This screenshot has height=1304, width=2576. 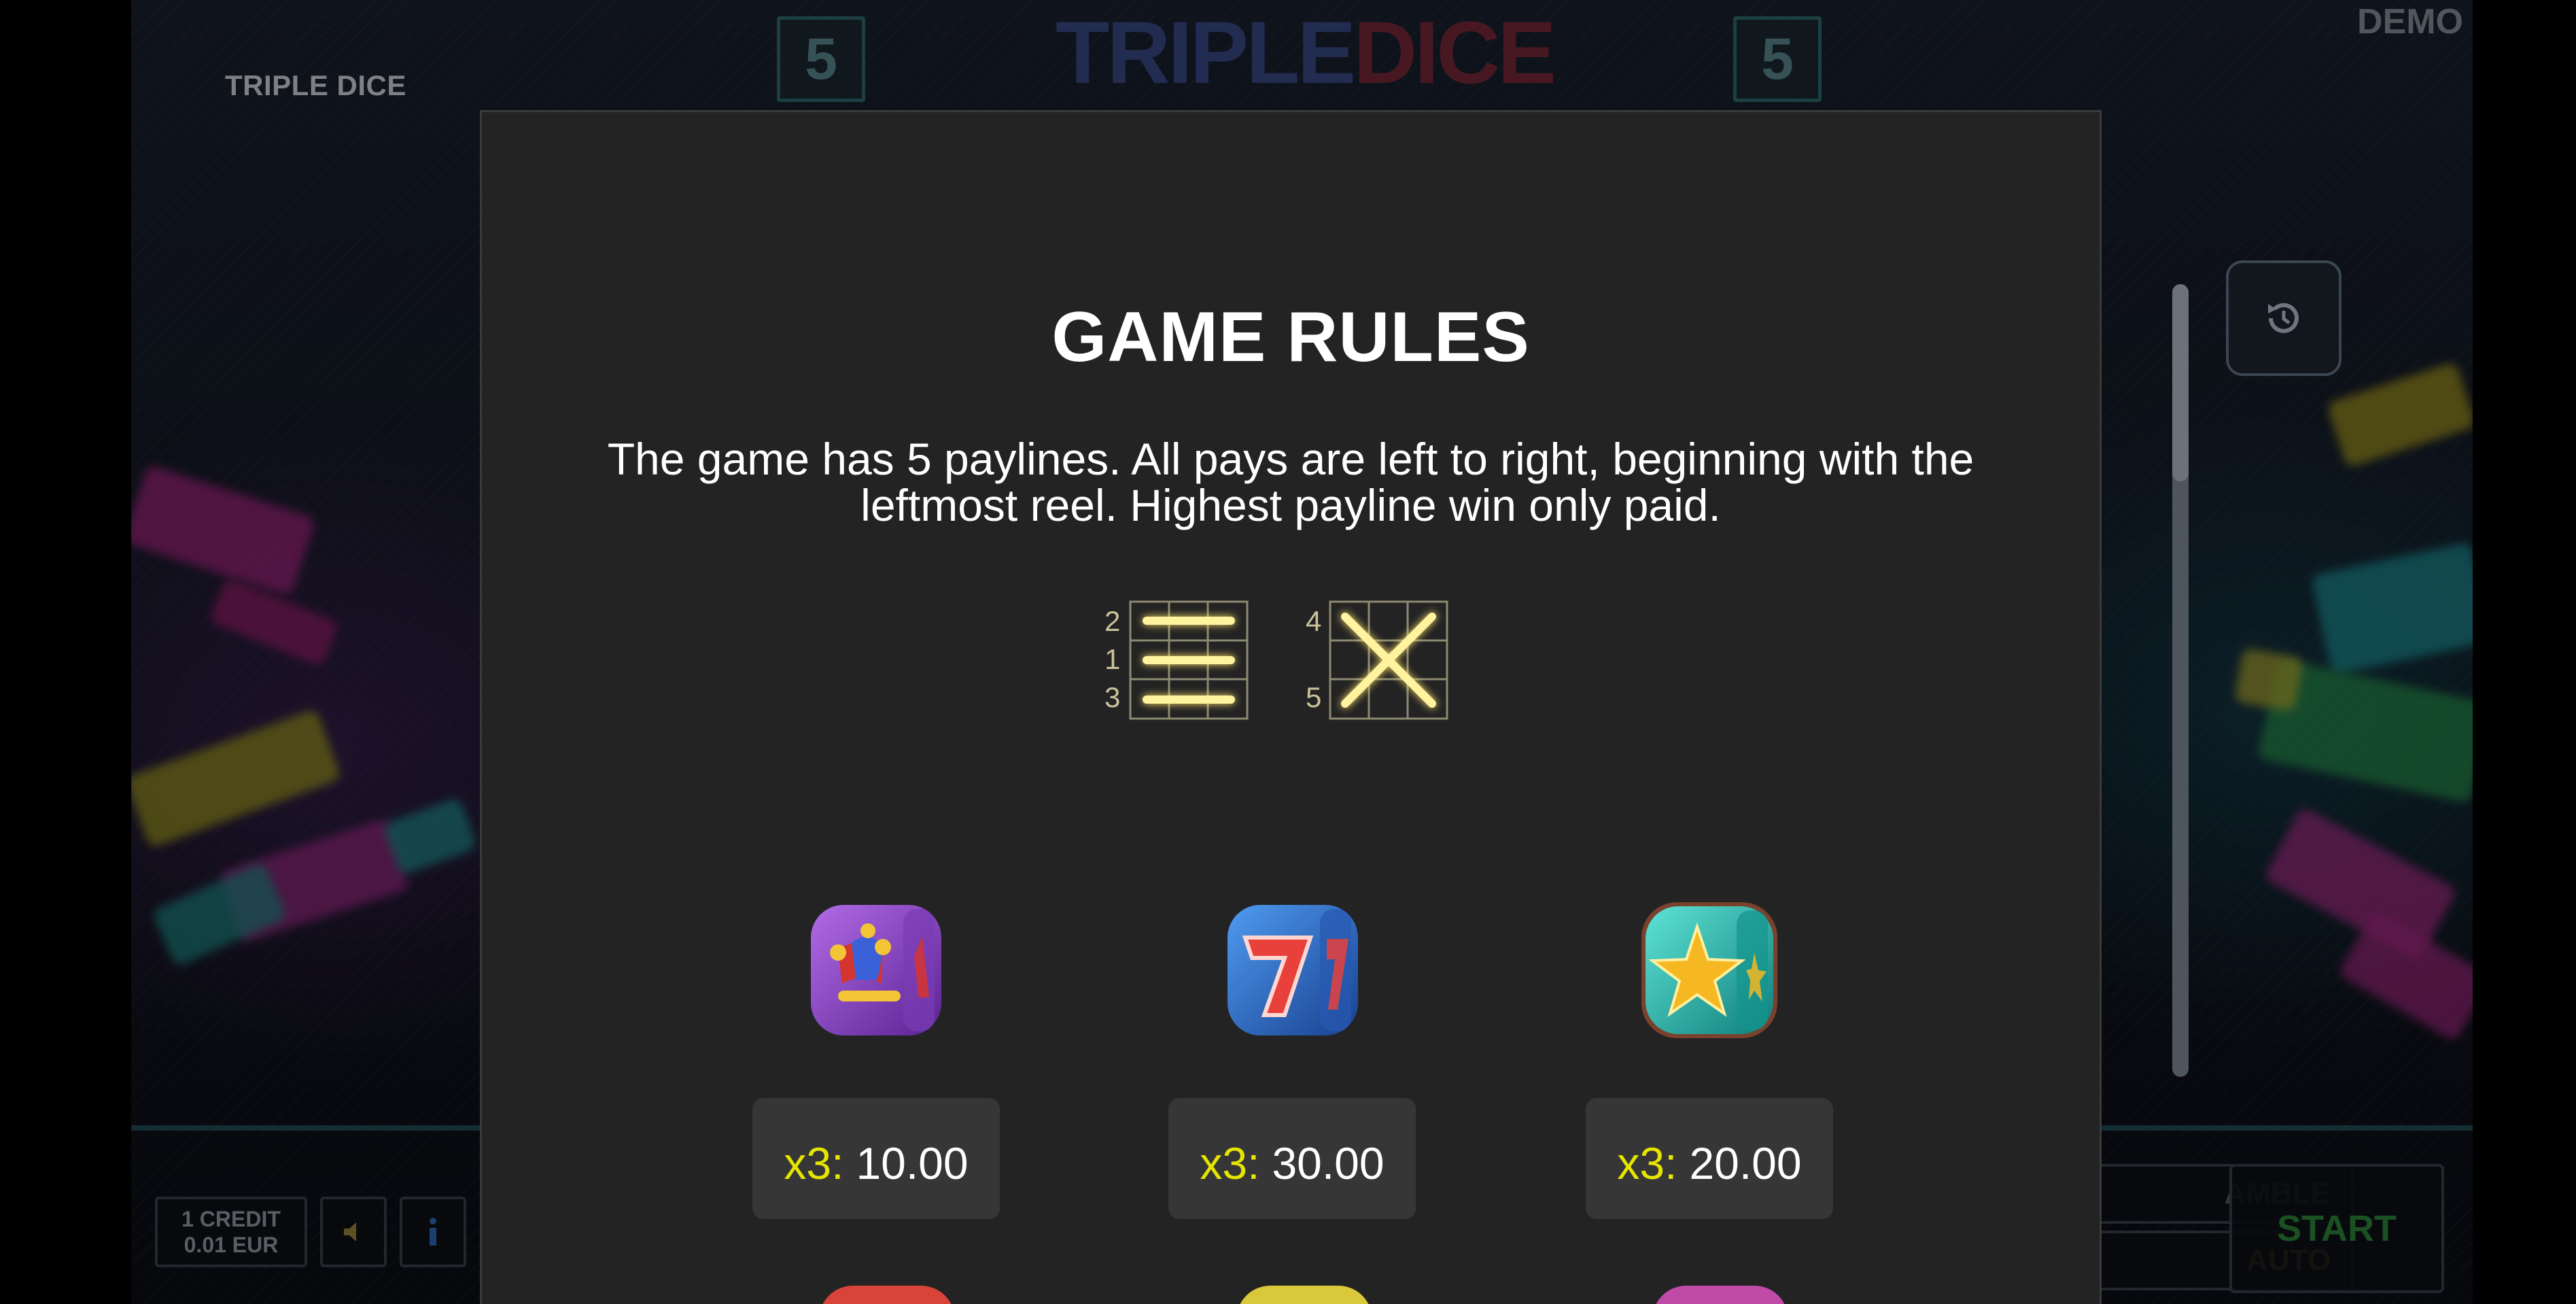 What do you see at coordinates (1304, 1295) in the screenshot?
I see `yellow-dice-symbol` at bounding box center [1304, 1295].